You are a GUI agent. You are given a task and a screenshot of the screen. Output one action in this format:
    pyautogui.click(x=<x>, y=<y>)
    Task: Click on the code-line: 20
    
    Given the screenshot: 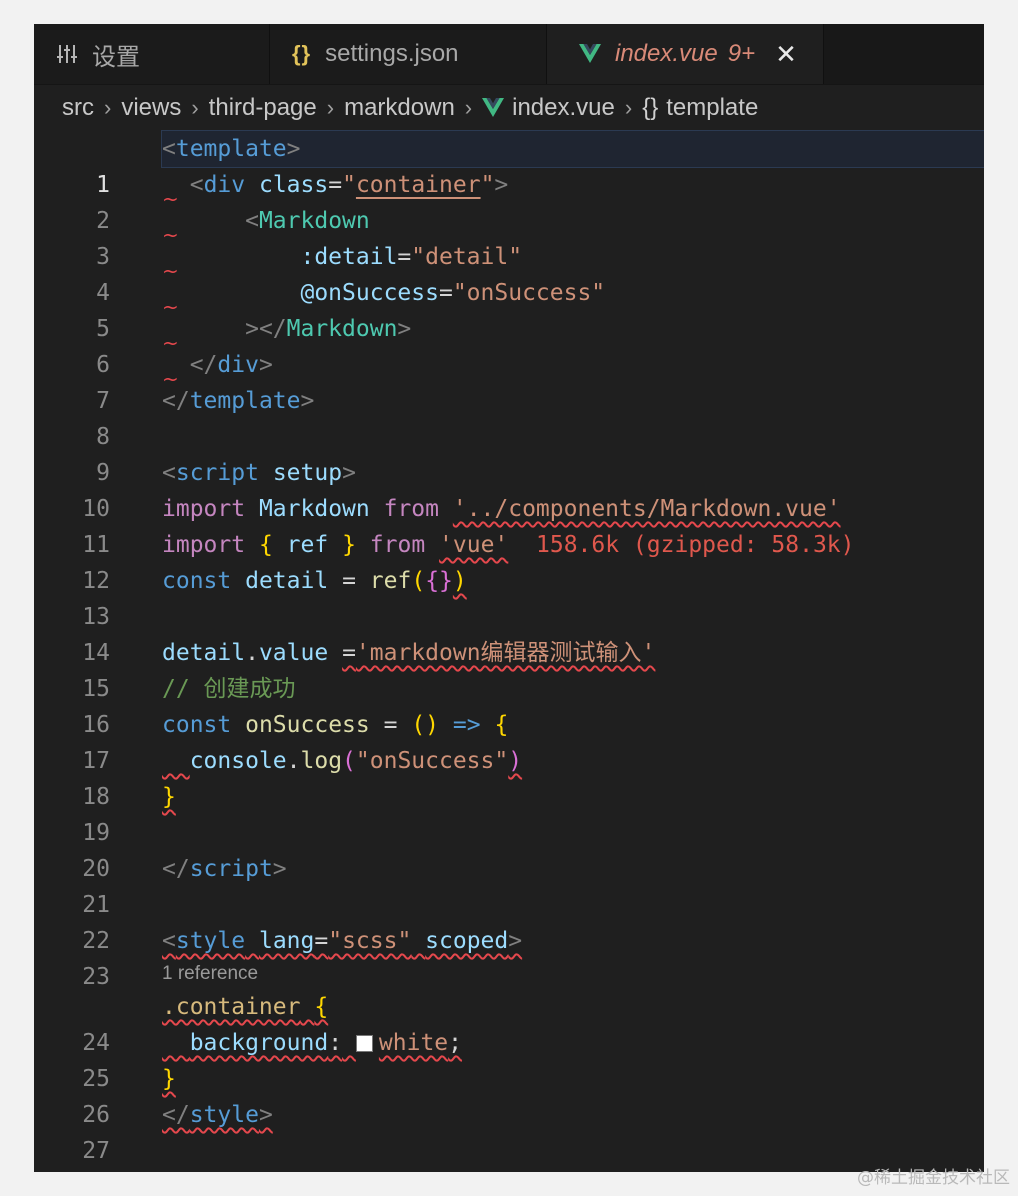 What is the action you would take?
    pyautogui.click(x=509, y=848)
    